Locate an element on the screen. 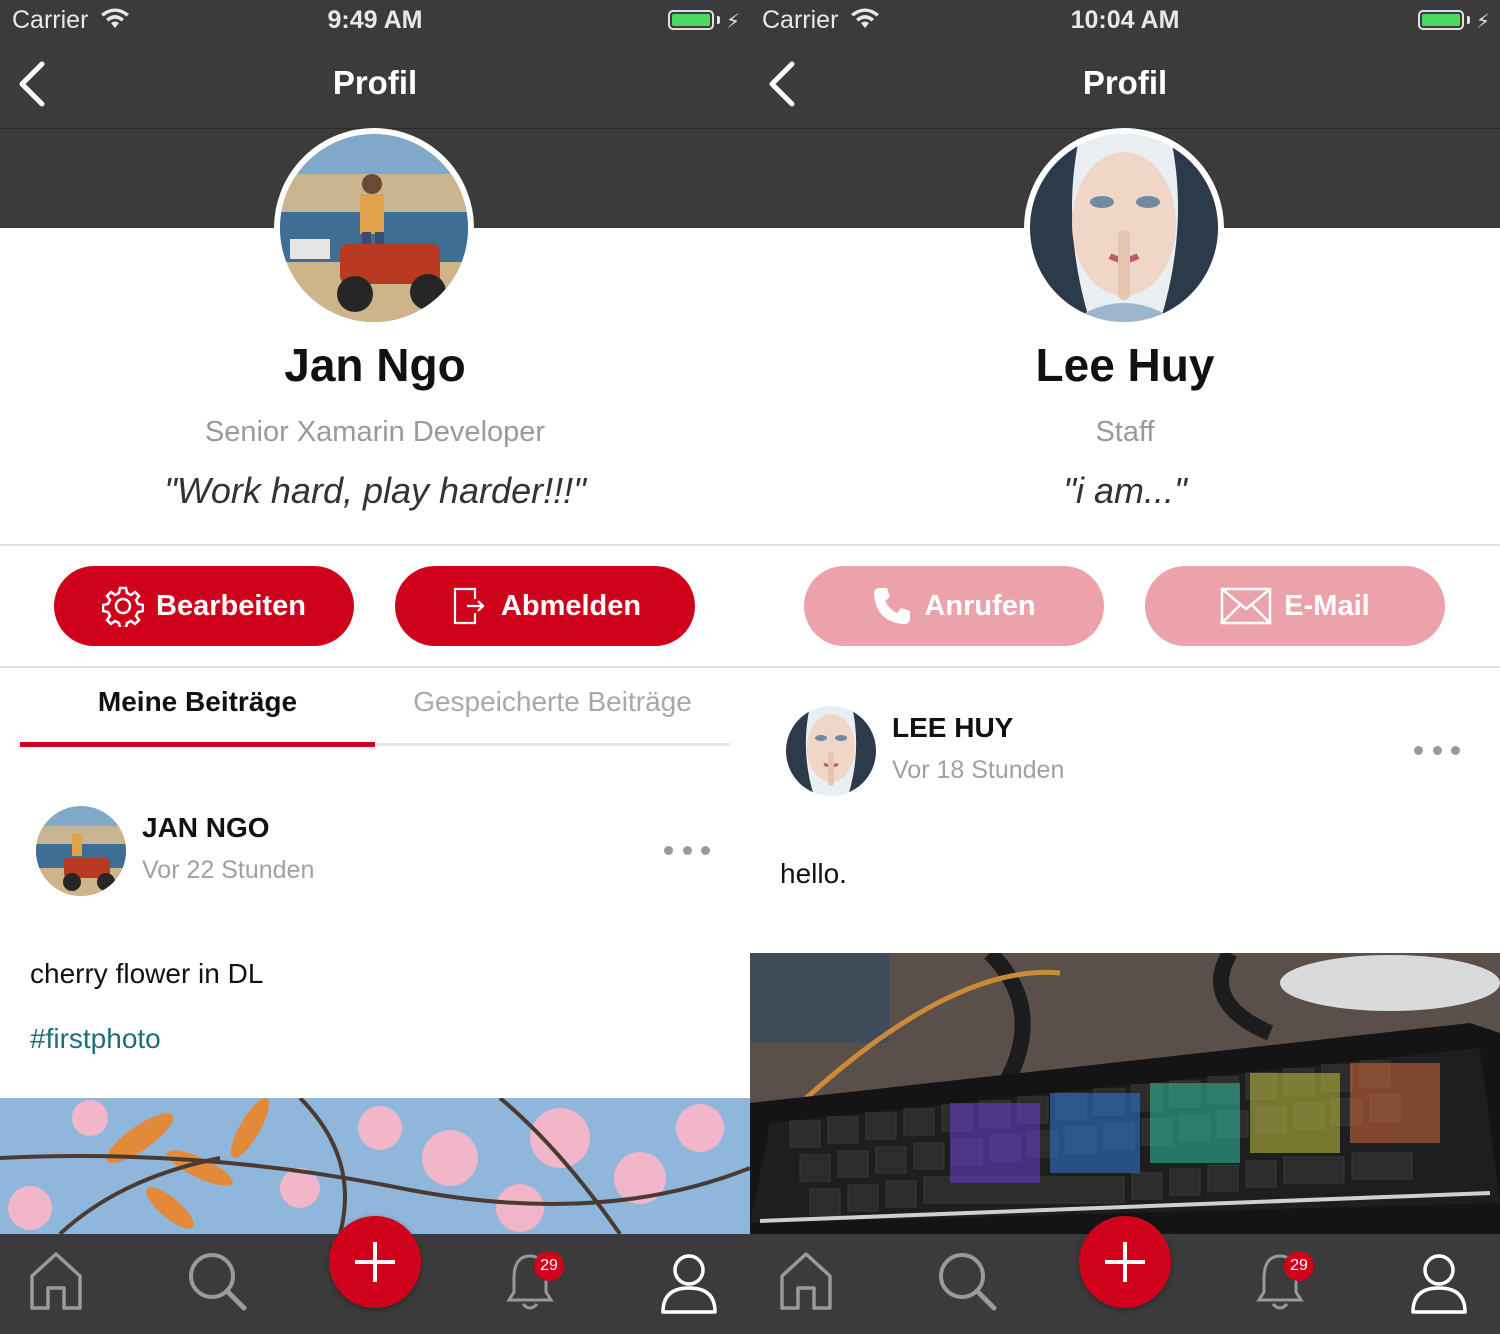  email-button-label: E-Mail is located at coordinates (1327, 605).